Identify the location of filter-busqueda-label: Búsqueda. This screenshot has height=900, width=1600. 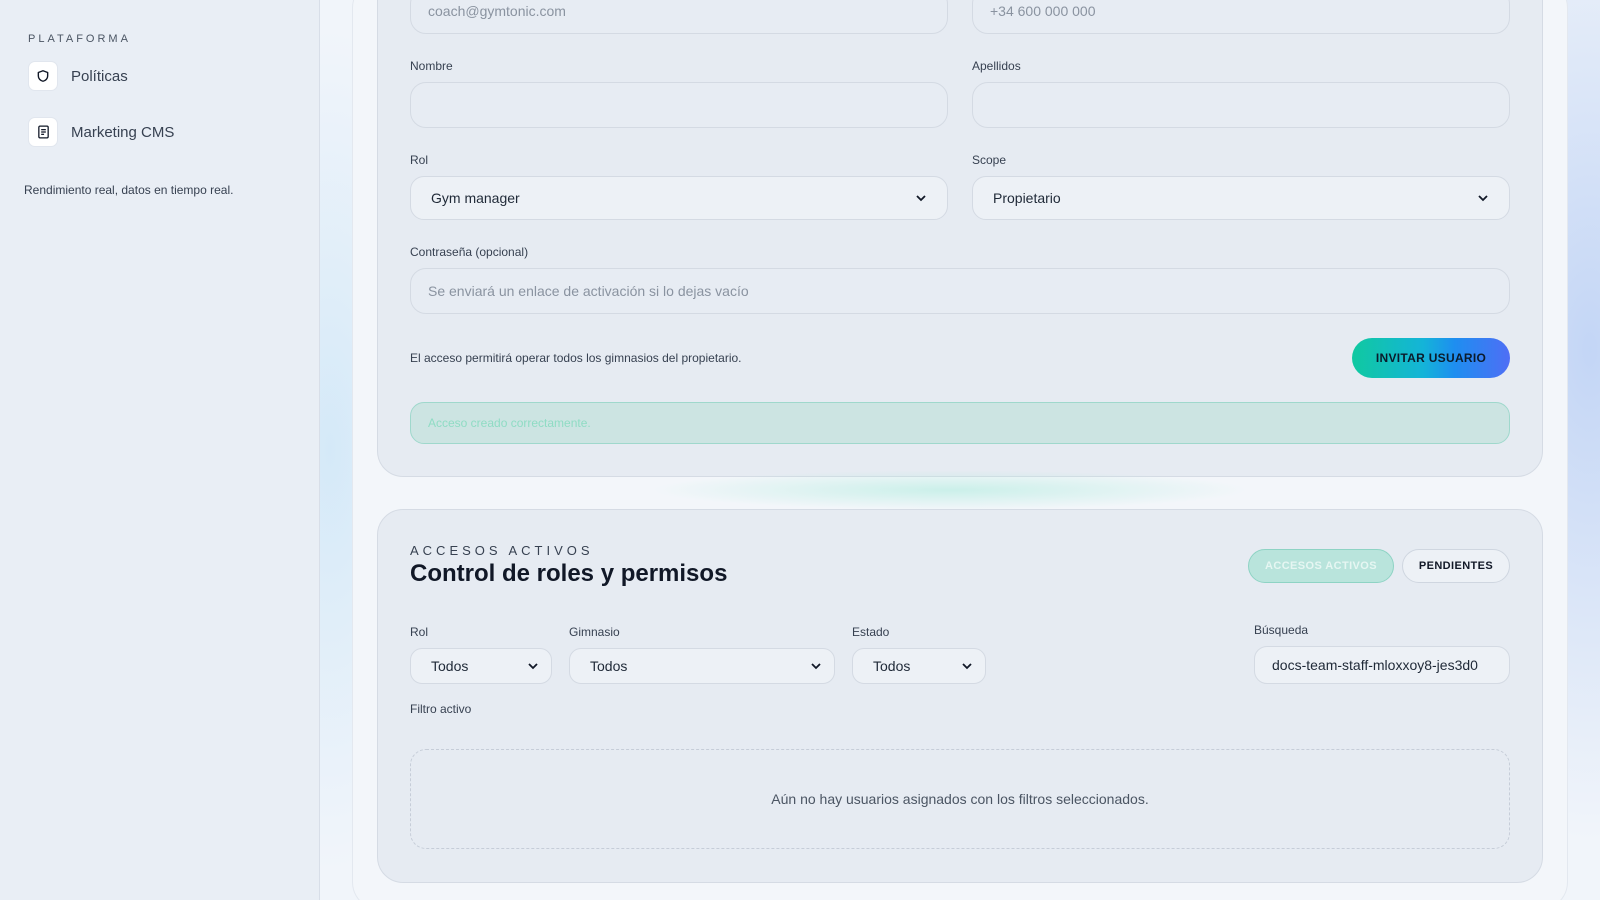
(1281, 630).